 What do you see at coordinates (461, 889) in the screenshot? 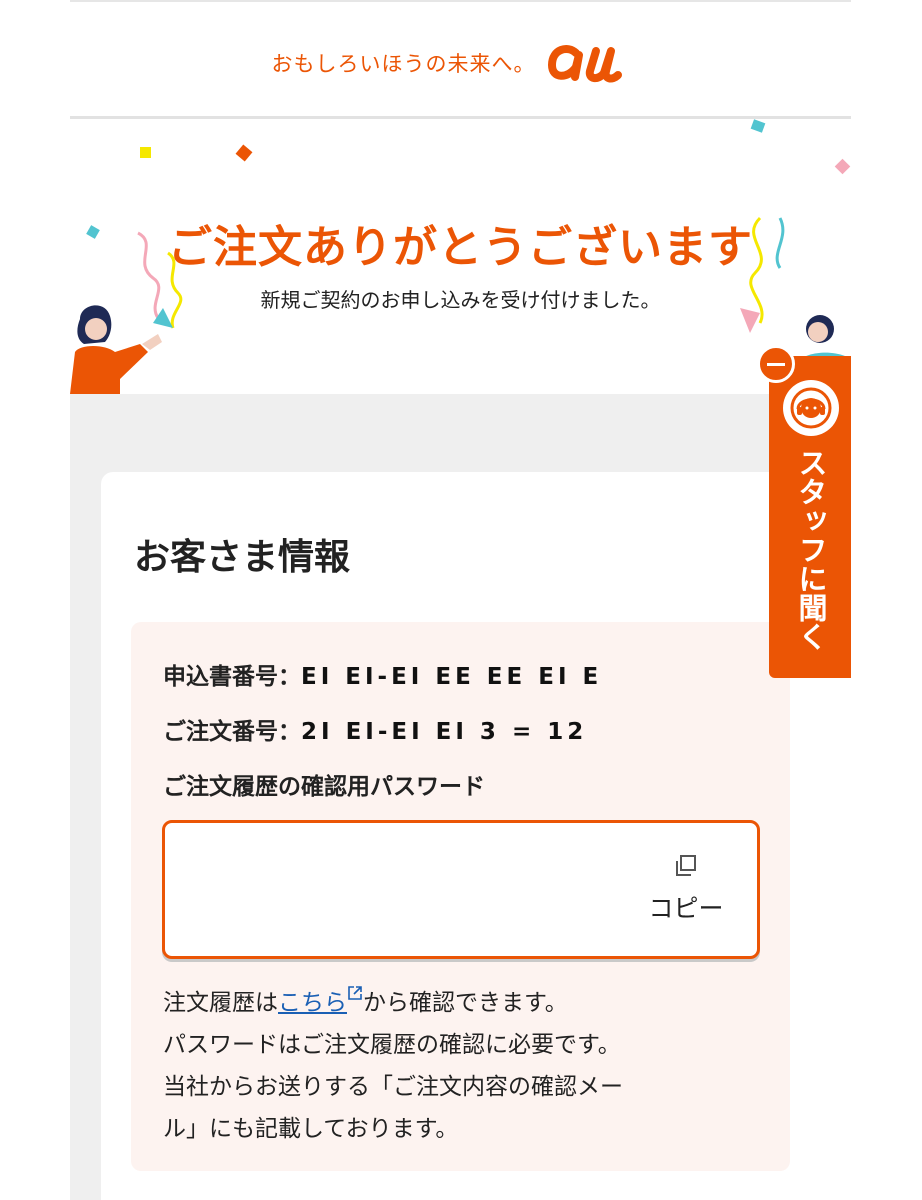
I see `password-field: コピー` at bounding box center [461, 889].